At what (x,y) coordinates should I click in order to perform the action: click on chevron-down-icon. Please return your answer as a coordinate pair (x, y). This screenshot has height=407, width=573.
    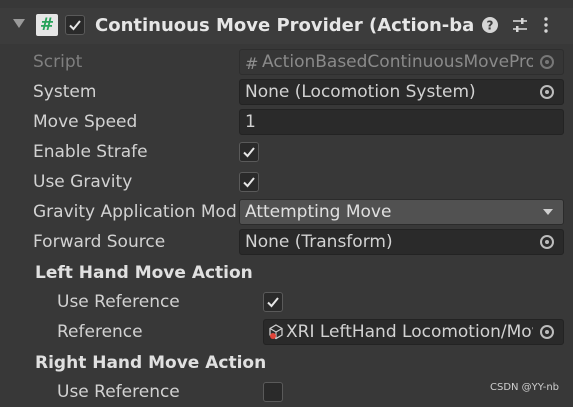
    Looking at the image, I should click on (548, 212).